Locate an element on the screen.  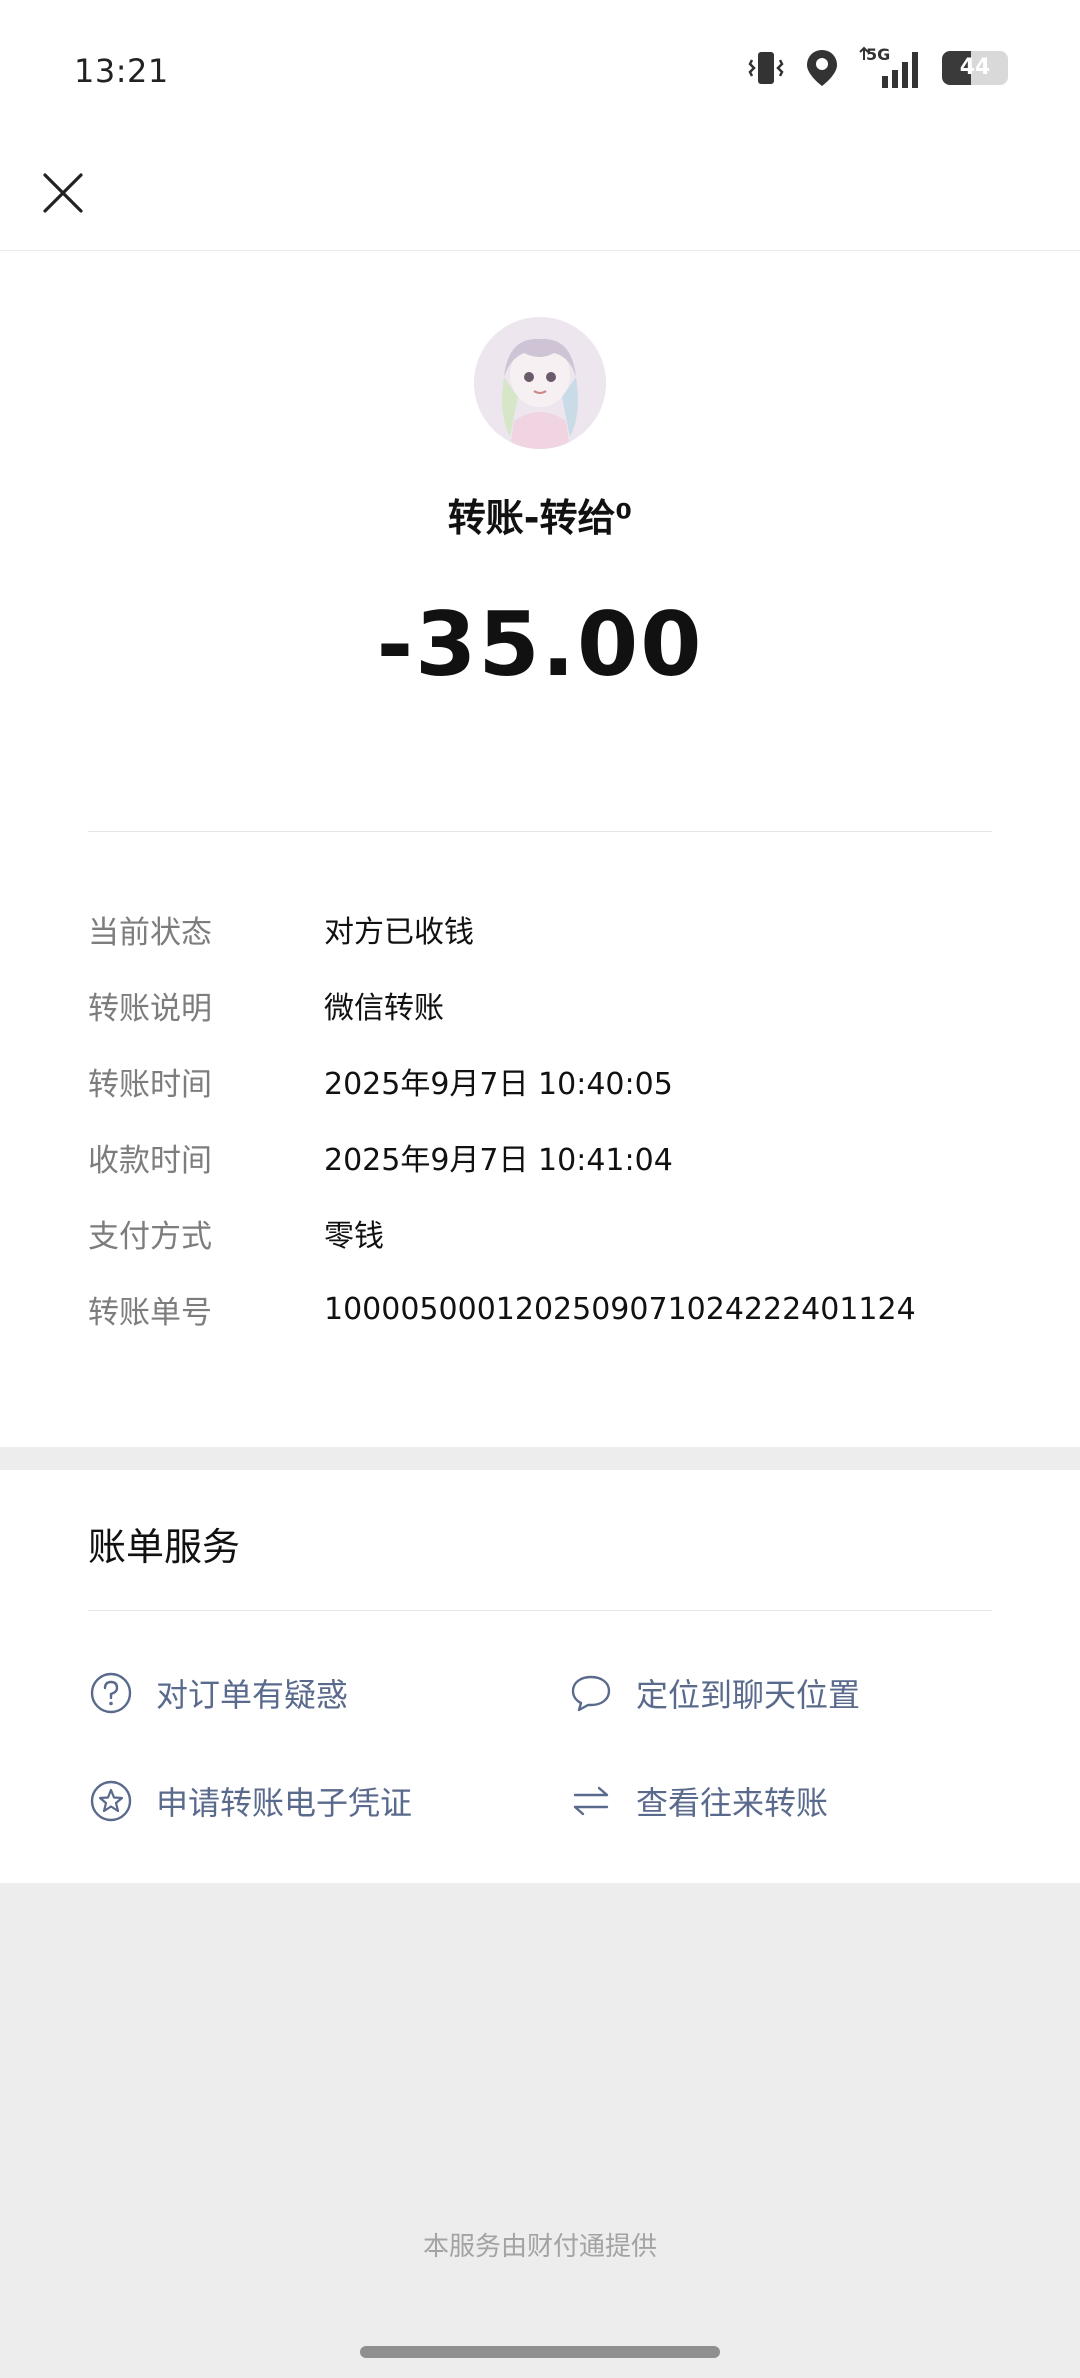
detail-row-payment-method: 支付方式 零钱 is located at coordinates (540, 1233).